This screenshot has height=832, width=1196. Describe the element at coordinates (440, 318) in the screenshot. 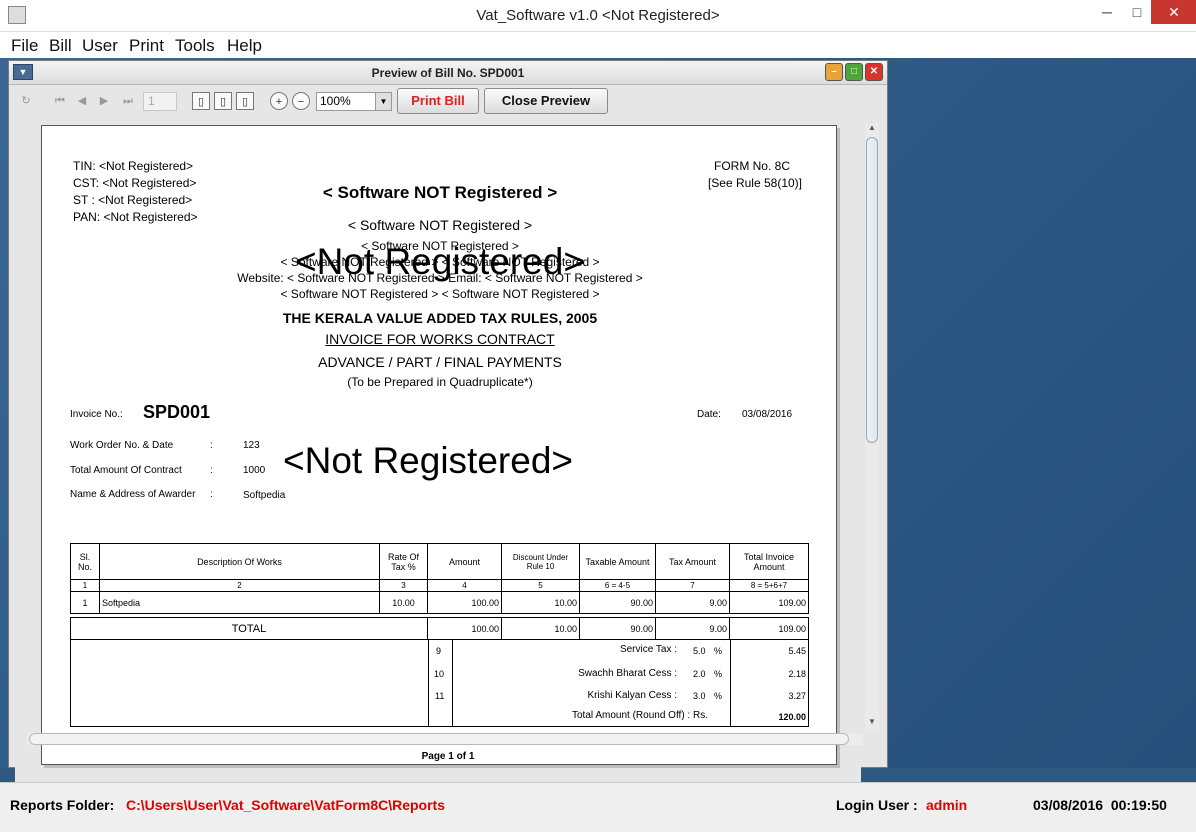

I see `act-title: THE KERALA VALUE ADDED TAX RULES, 2005` at that location.